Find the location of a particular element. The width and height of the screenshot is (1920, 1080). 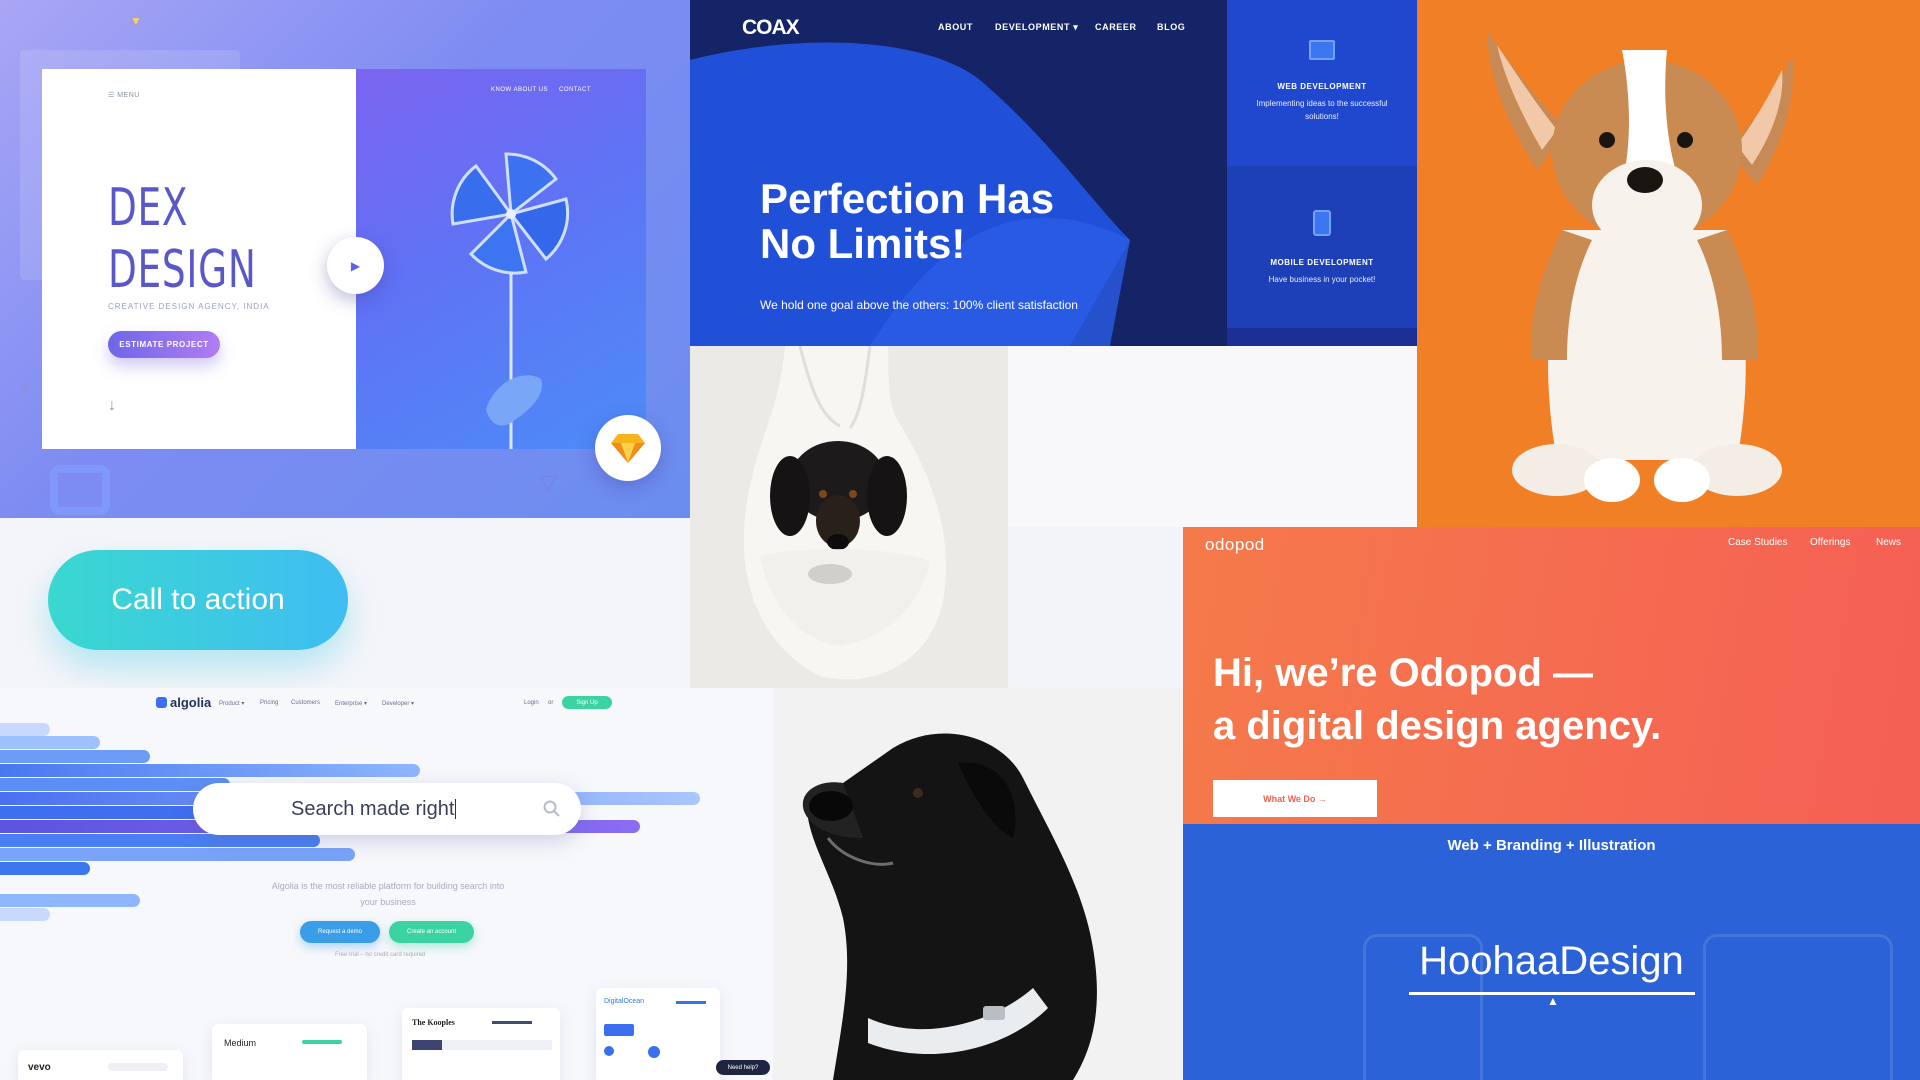

corgi-puppy-image is located at coordinates (1668, 263).